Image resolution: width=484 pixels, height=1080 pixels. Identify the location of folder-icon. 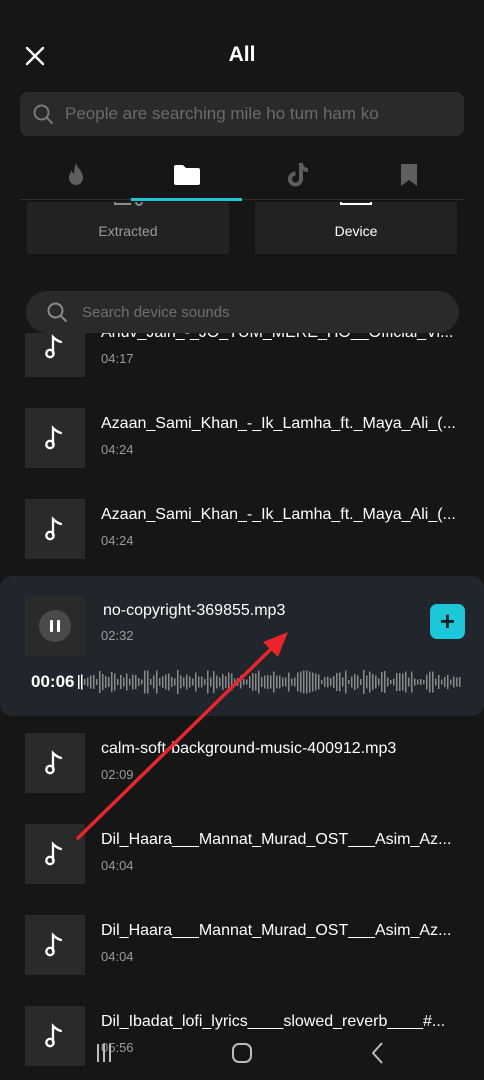
(186, 175).